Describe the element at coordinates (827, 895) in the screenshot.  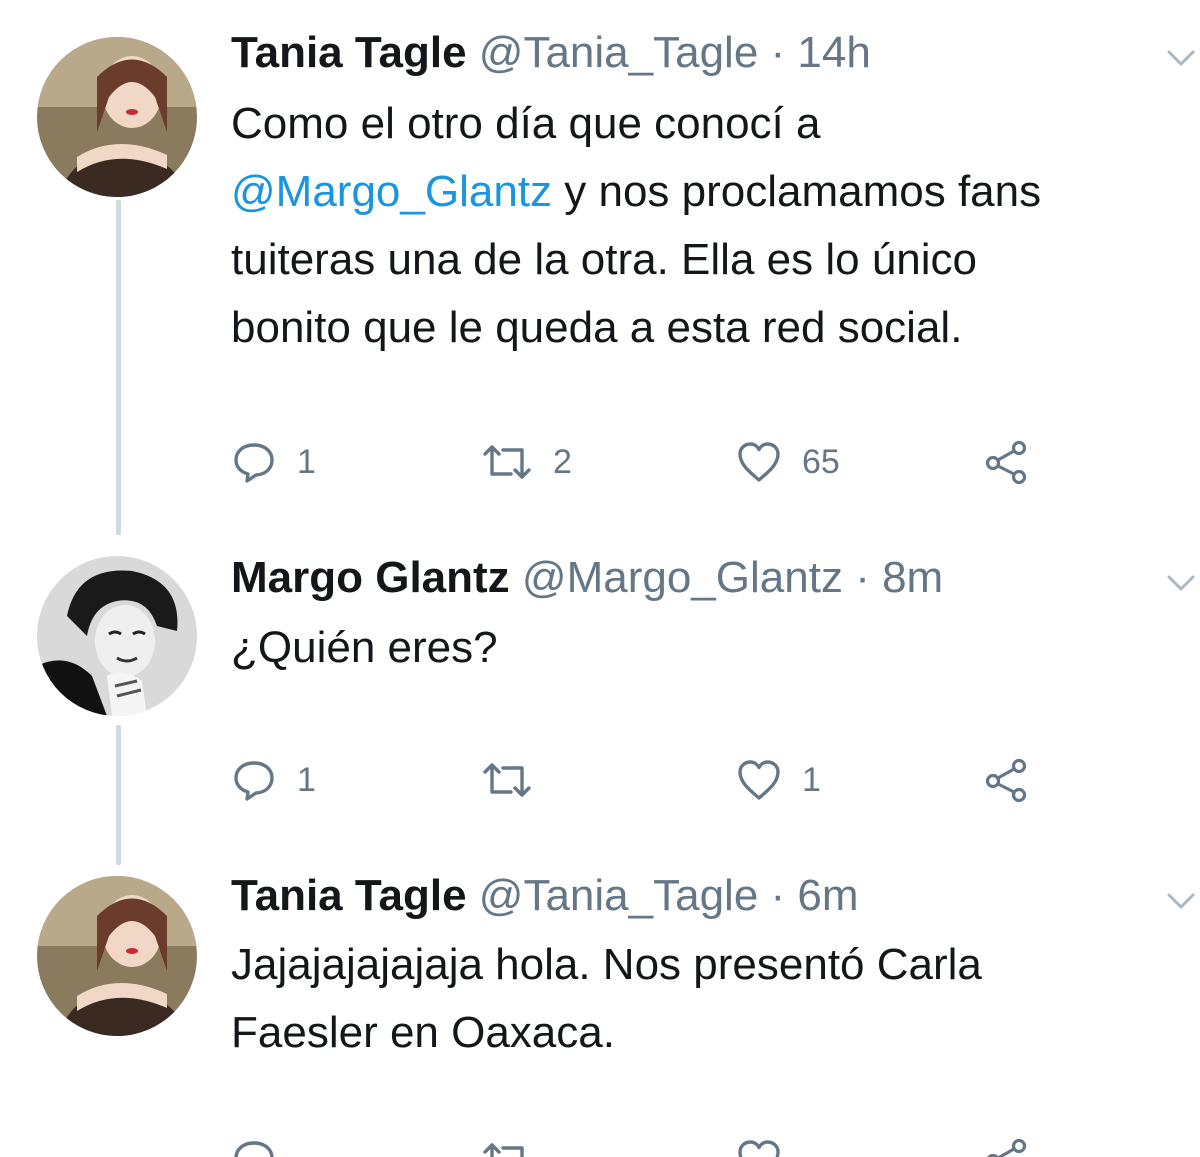
I see `timestamp: 6m` at that location.